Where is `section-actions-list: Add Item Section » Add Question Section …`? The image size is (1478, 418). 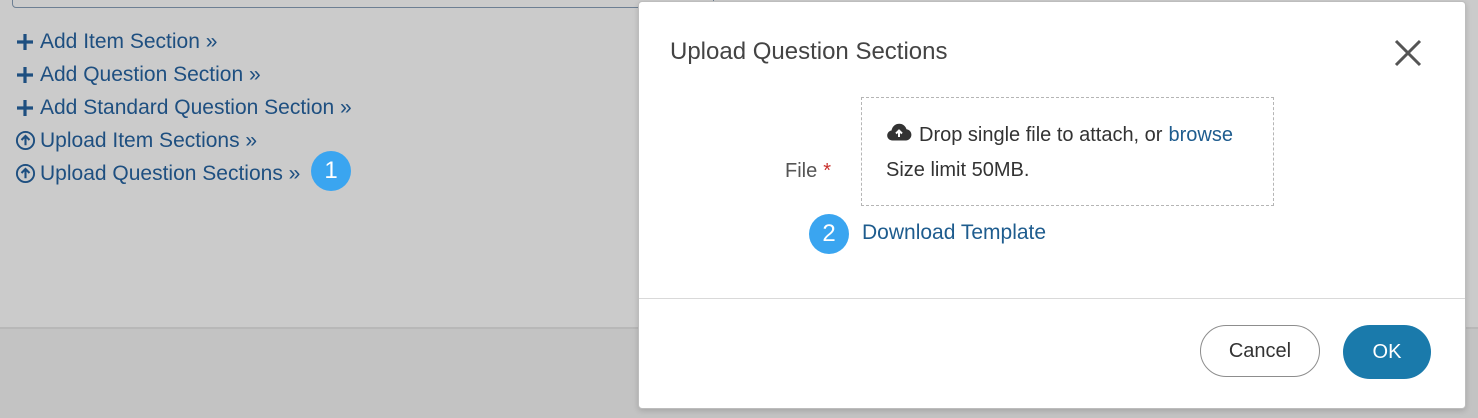 section-actions-list: Add Item Section » Add Question Section … is located at coordinates (183, 108).